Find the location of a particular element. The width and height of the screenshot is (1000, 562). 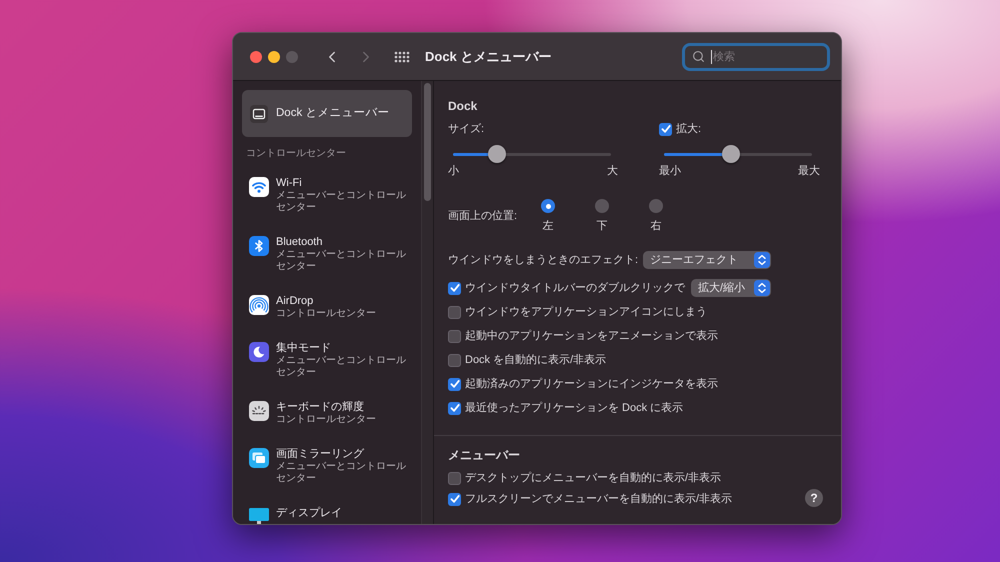

sidebar-section-header: コントロールセンター is located at coordinates (296, 154).